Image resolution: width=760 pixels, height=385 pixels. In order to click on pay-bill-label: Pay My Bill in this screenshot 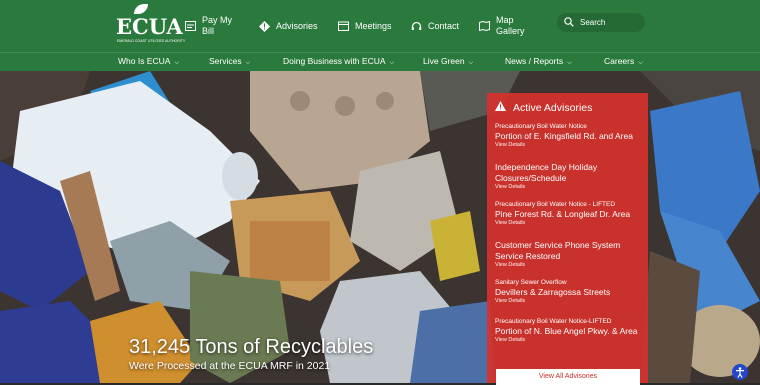, I will do `click(217, 25)`.